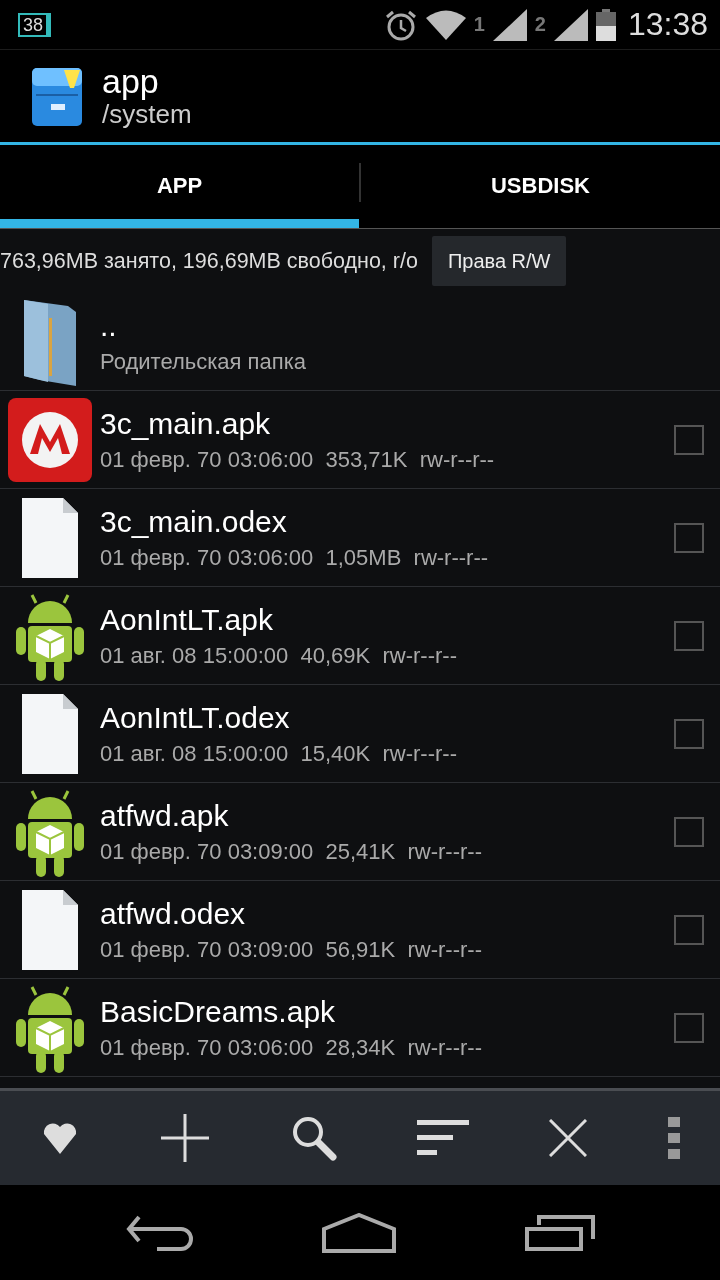 This screenshot has height=1280, width=720. Describe the element at coordinates (35, 24) in the screenshot. I see `battery-percentage: 38` at that location.